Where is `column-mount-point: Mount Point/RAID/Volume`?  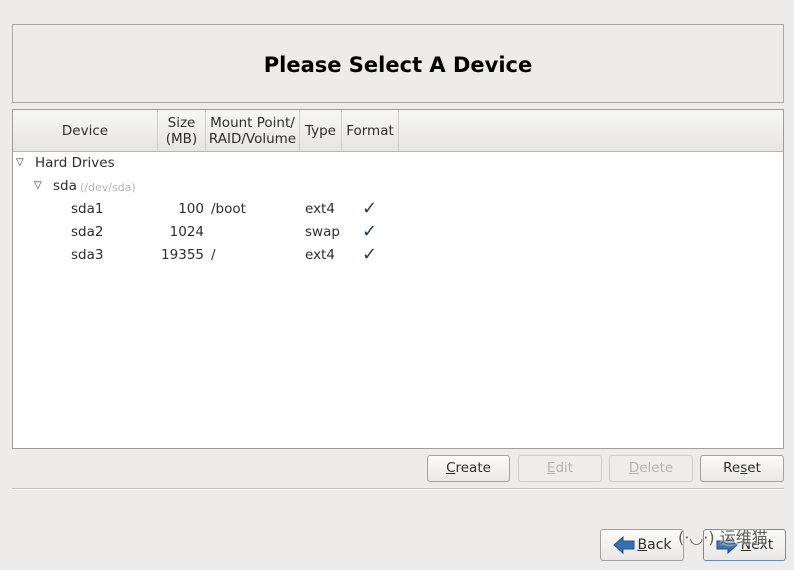
column-mount-point: Mount Point/RAID/Volume is located at coordinates (253, 130).